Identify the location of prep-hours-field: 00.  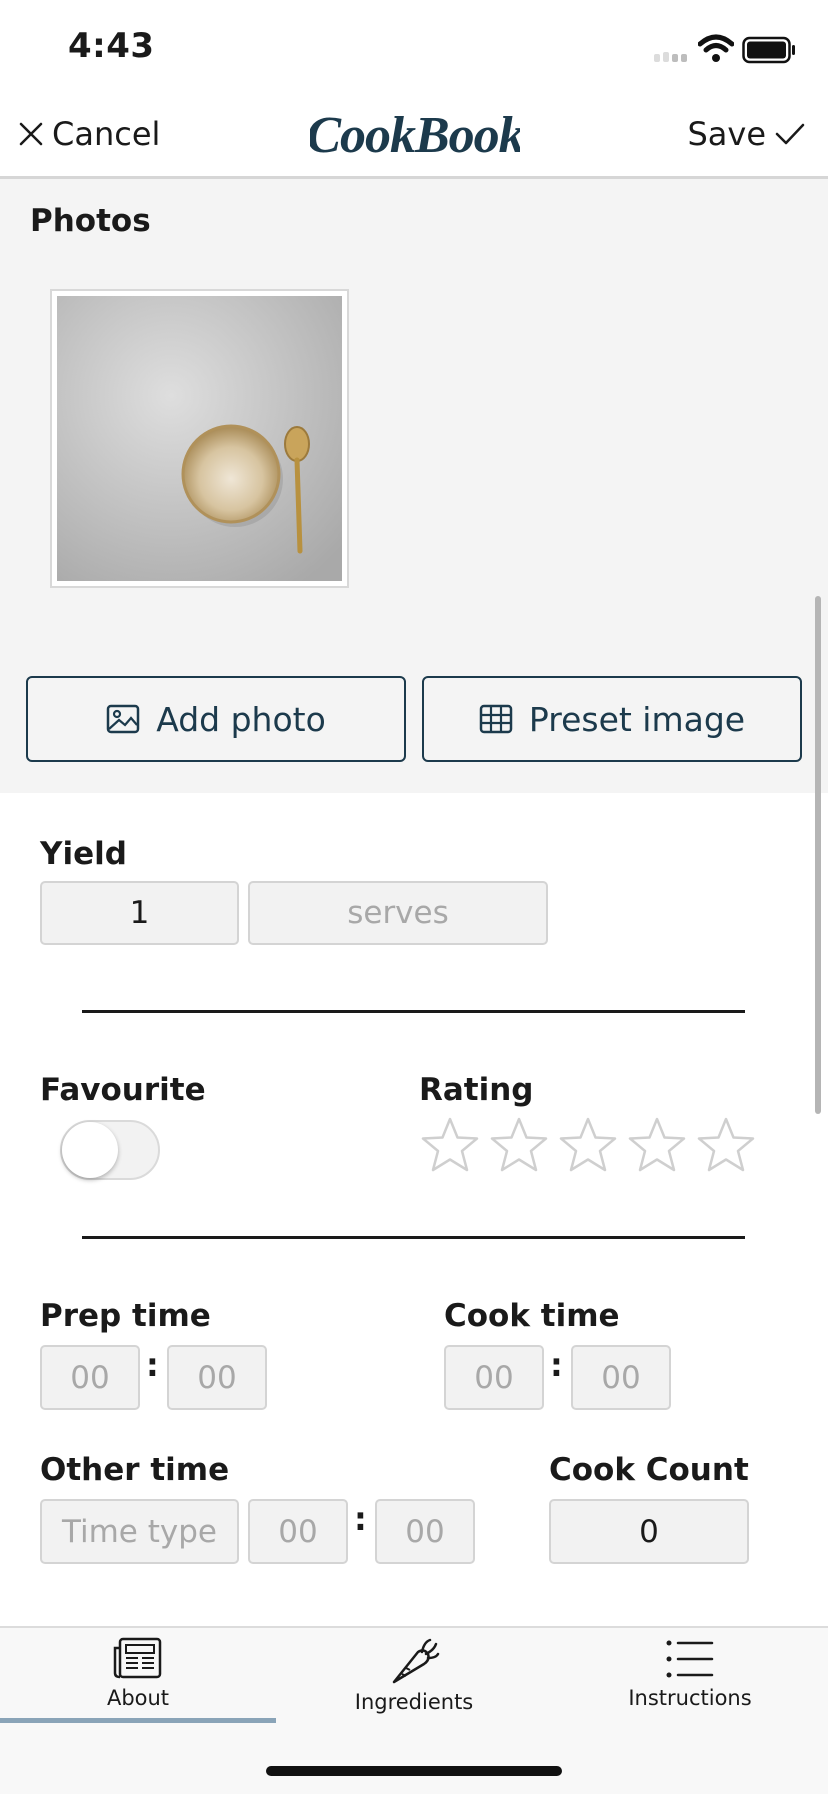
(90, 1377).